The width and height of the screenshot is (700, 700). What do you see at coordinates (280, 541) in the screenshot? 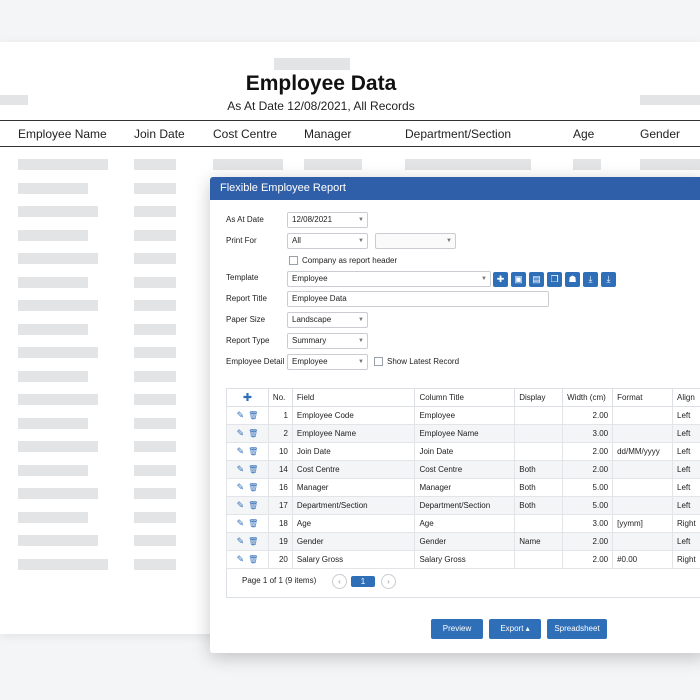
I see `cell-no: 19` at bounding box center [280, 541].